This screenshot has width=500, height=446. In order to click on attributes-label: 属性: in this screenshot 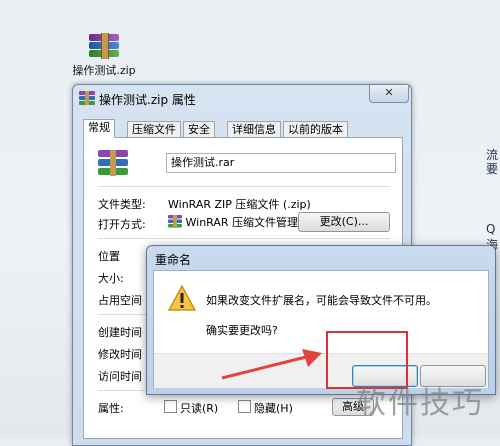, I will do `click(111, 408)`.